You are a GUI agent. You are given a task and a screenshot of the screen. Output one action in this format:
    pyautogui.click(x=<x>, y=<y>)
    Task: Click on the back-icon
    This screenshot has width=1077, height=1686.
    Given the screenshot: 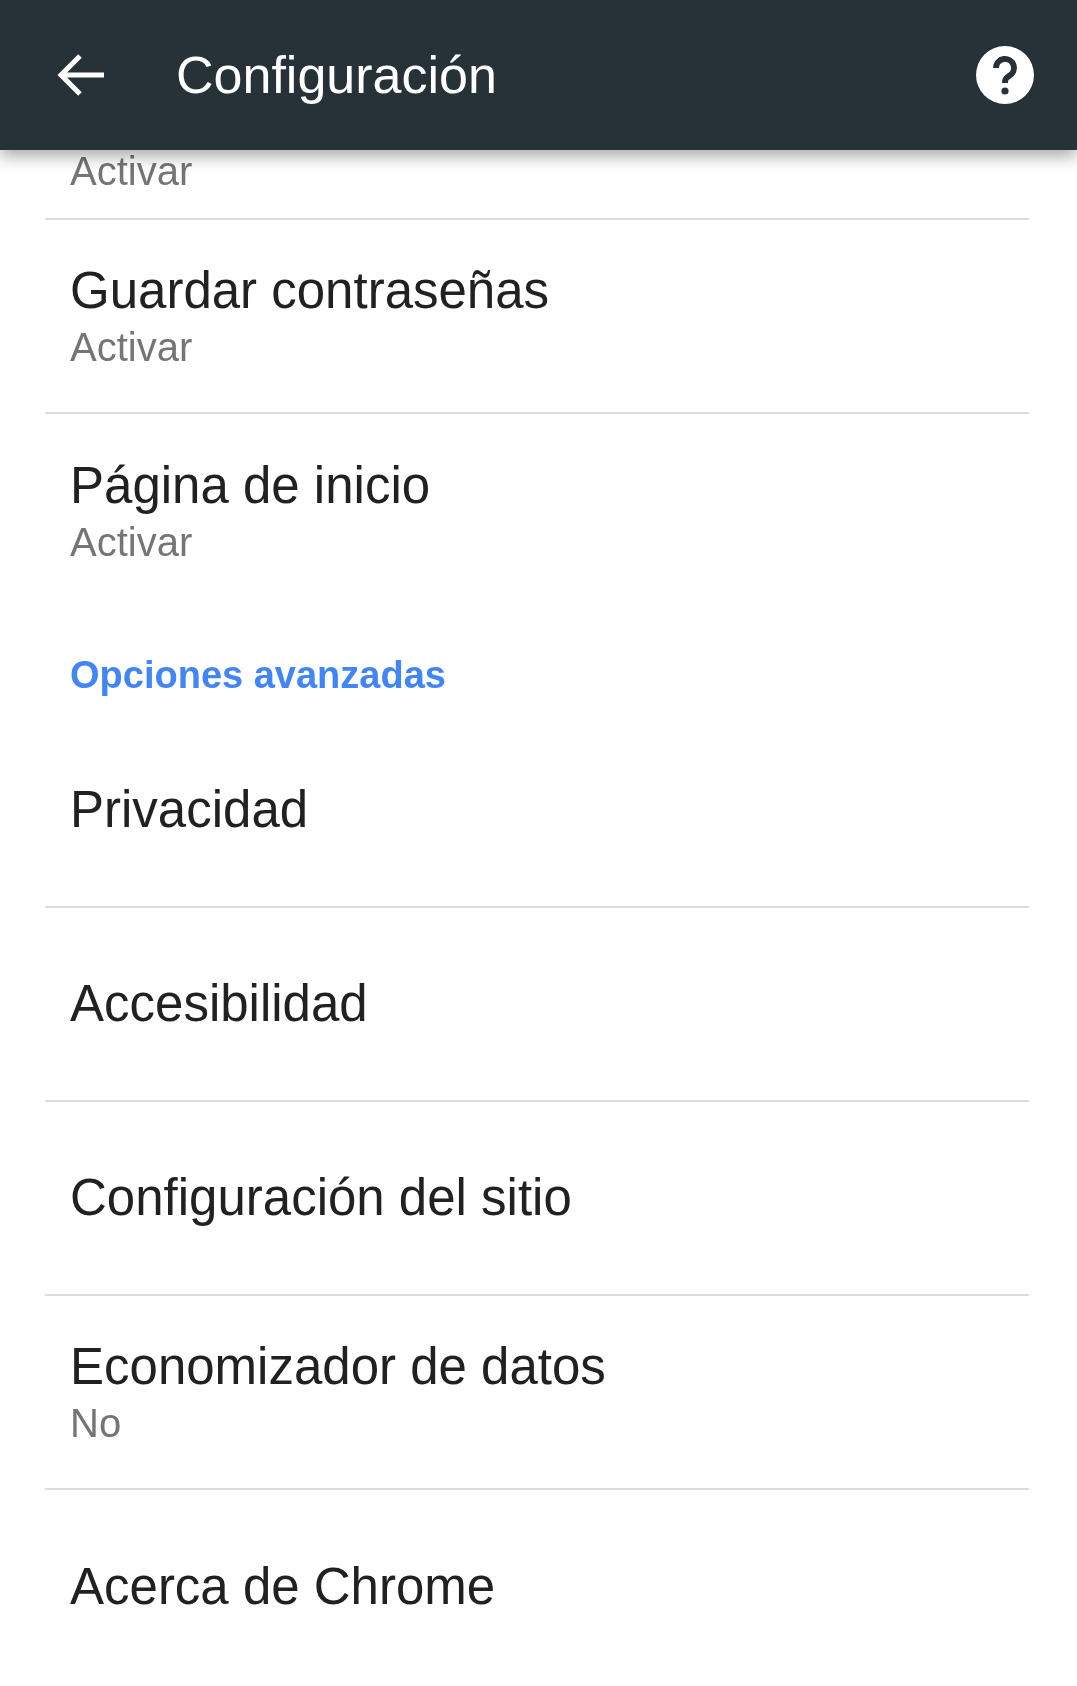 What is the action you would take?
    pyautogui.click(x=81, y=75)
    